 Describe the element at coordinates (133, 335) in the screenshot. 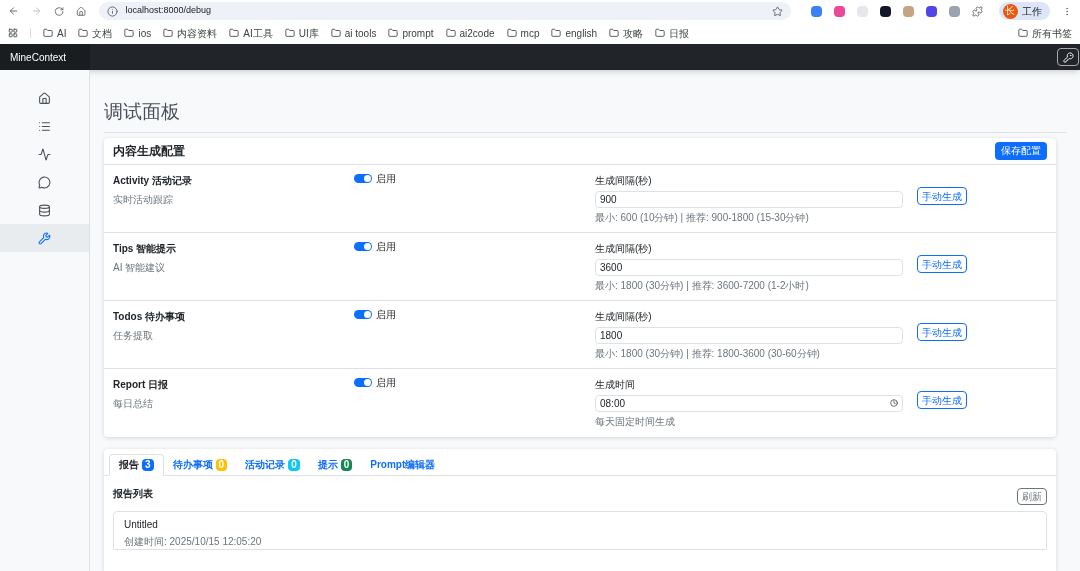

I see `setting-description: 任务提取` at that location.